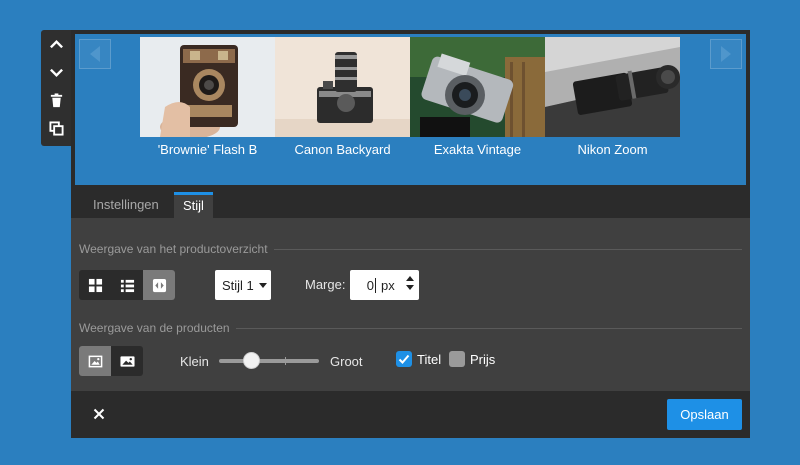  I want to click on close-icon, so click(99, 414).